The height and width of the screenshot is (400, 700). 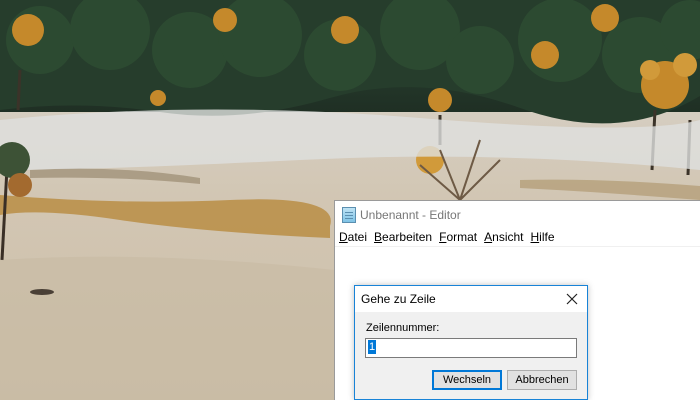 I want to click on abbrechen-button: Abbrechen, so click(x=542, y=380).